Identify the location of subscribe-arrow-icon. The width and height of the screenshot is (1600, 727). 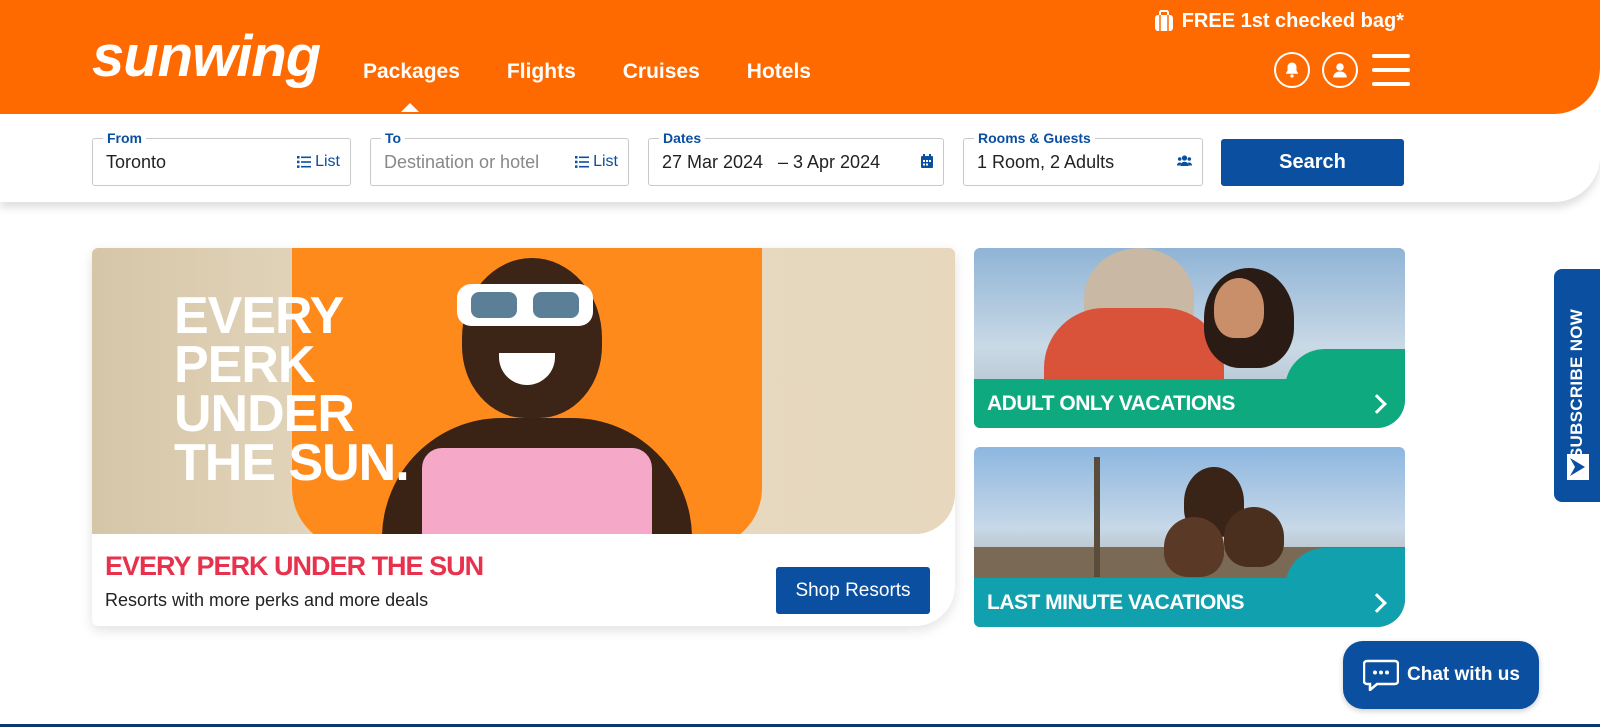
(1578, 467).